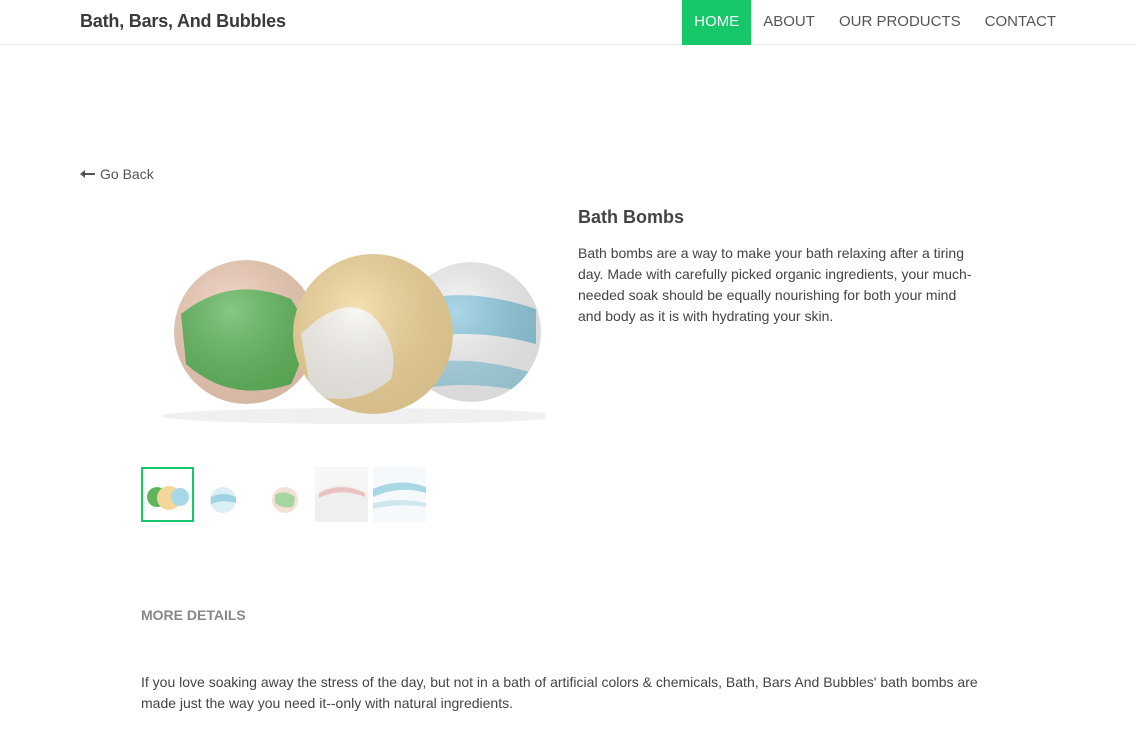 The height and width of the screenshot is (741, 1136). I want to click on nav-item-our-products: OUR PRODUCTS, so click(900, 22).